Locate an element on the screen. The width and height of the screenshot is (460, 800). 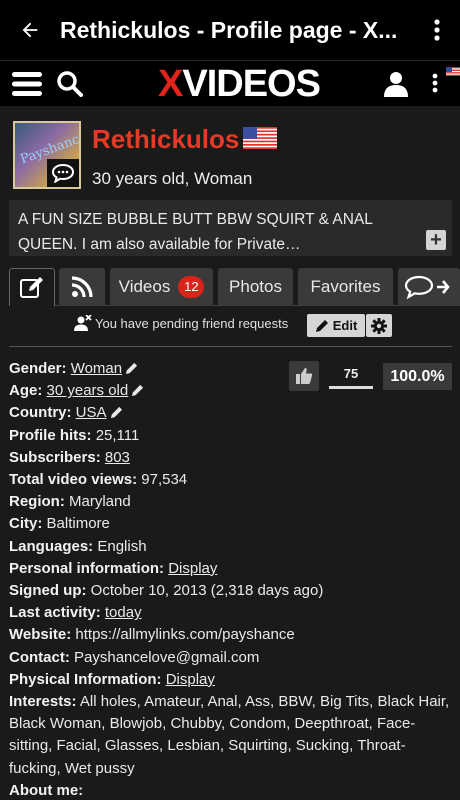
edit-profile-button: Edit is located at coordinates (336, 325).